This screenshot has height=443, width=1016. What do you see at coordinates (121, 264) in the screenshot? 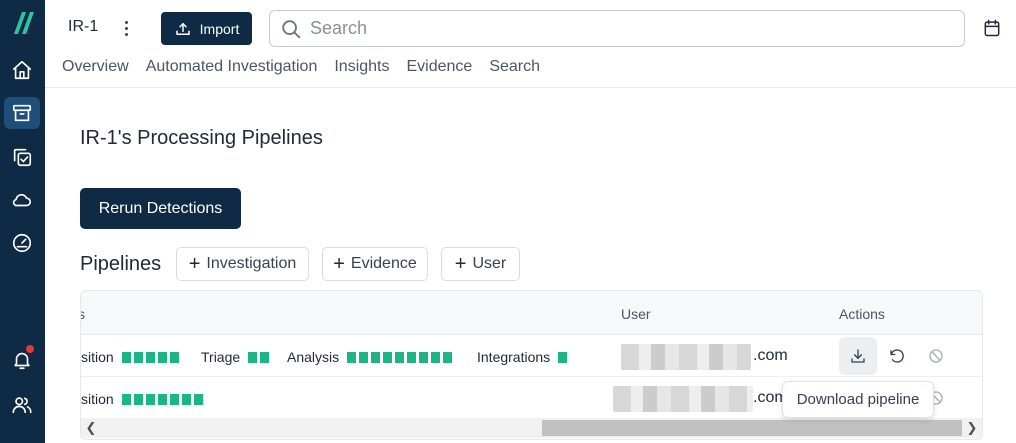
I see `pipelines-heading: Pipelines` at bounding box center [121, 264].